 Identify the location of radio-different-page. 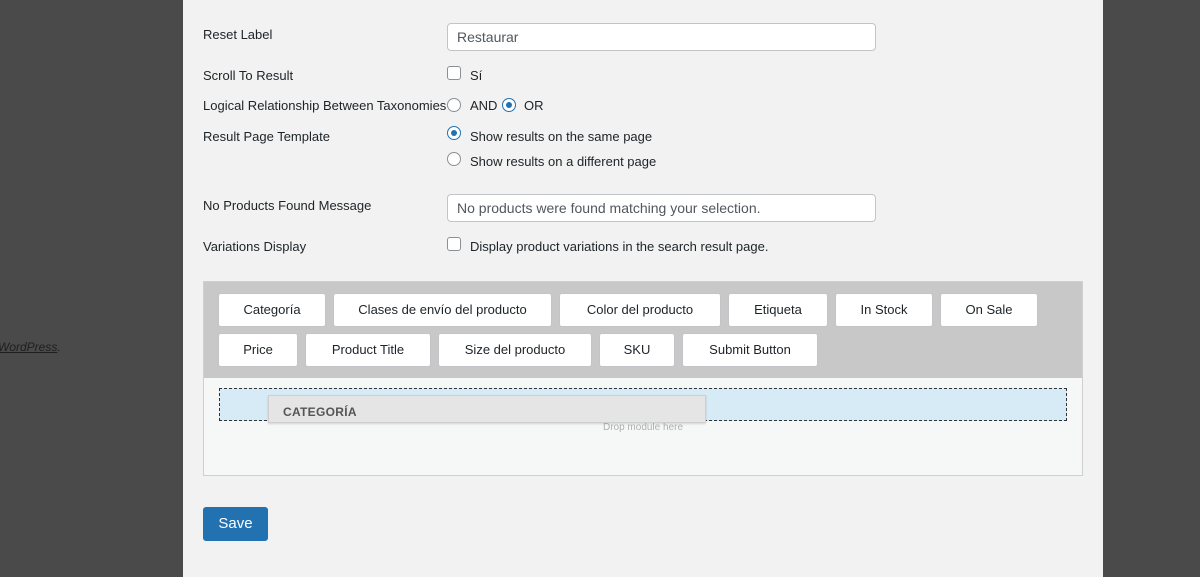
(454, 159).